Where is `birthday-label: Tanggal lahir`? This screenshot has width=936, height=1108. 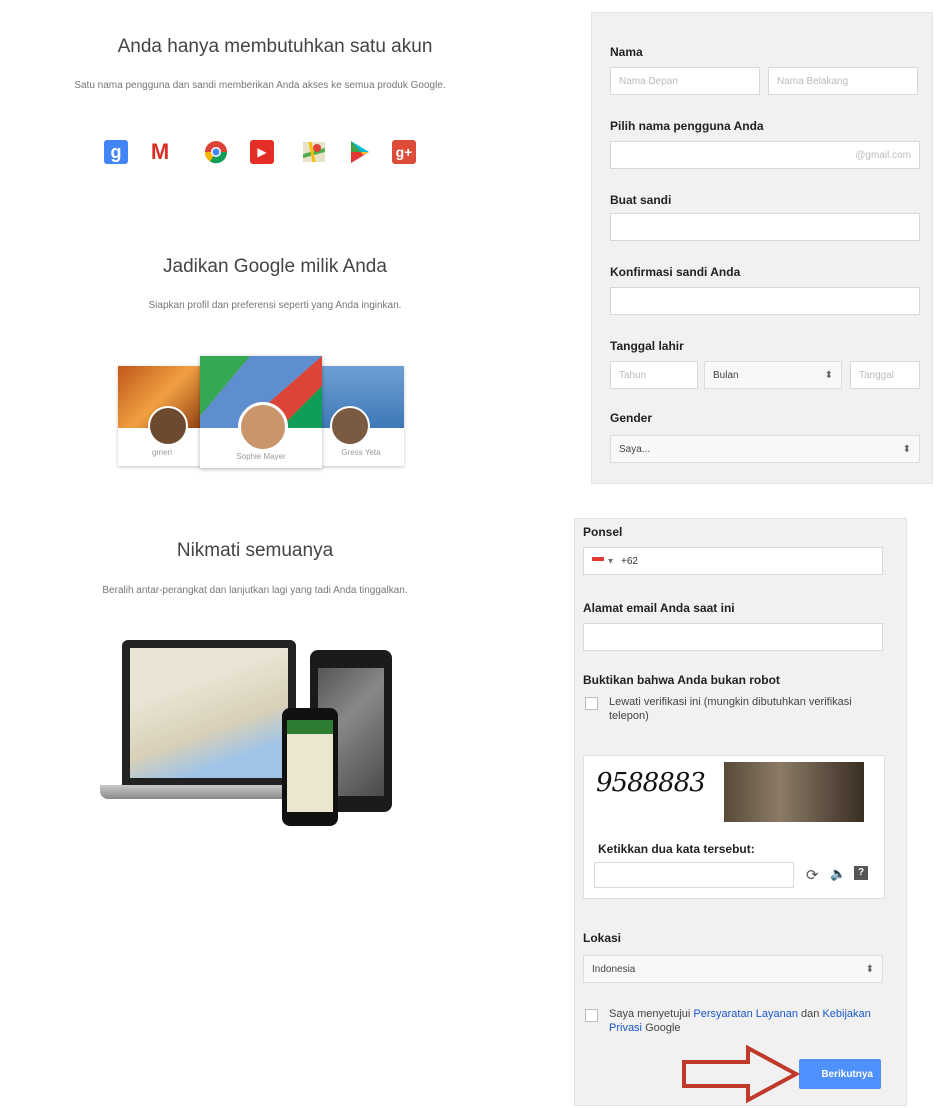 birthday-label: Tanggal lahir is located at coordinates (647, 346).